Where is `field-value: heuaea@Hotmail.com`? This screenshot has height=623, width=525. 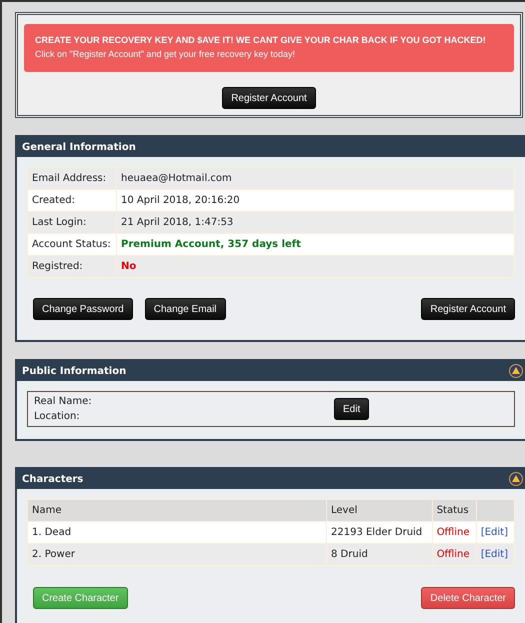
field-value: heuaea@Hotmail.com is located at coordinates (315, 179).